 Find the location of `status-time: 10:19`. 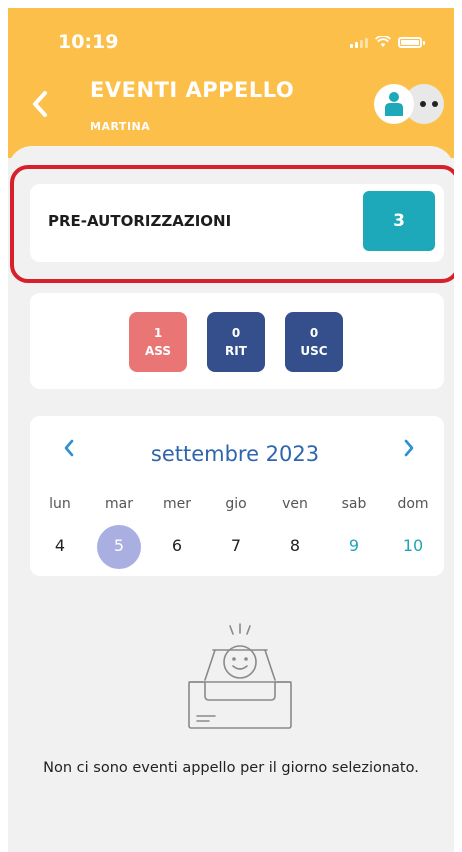

status-time: 10:19 is located at coordinates (88, 42).